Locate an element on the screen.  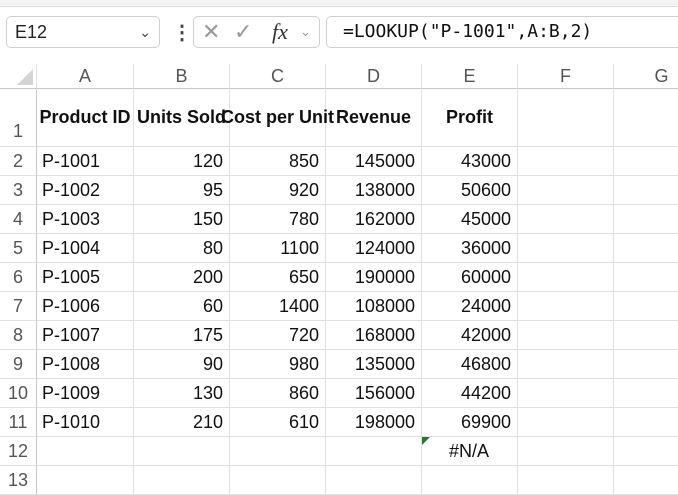
row-header-7: 7 is located at coordinates (18, 306).